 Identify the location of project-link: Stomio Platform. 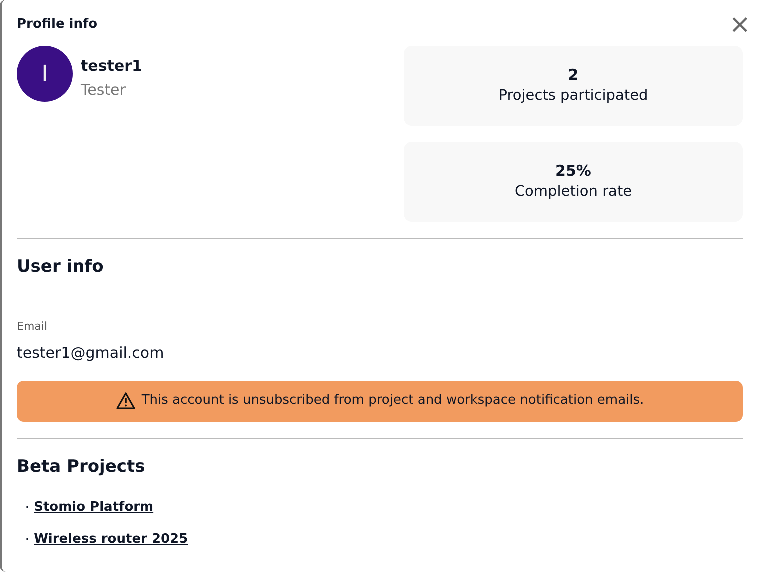
(94, 508).